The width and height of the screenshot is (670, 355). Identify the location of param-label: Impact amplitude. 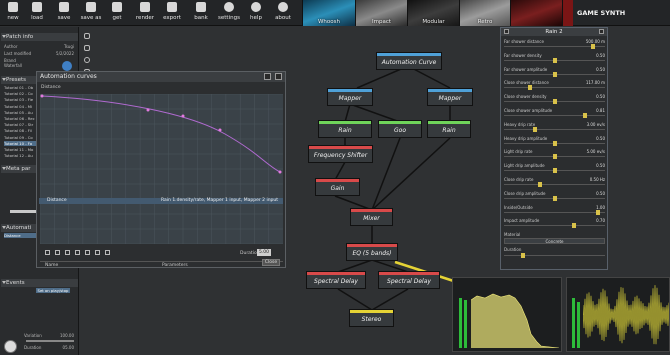
(522, 221).